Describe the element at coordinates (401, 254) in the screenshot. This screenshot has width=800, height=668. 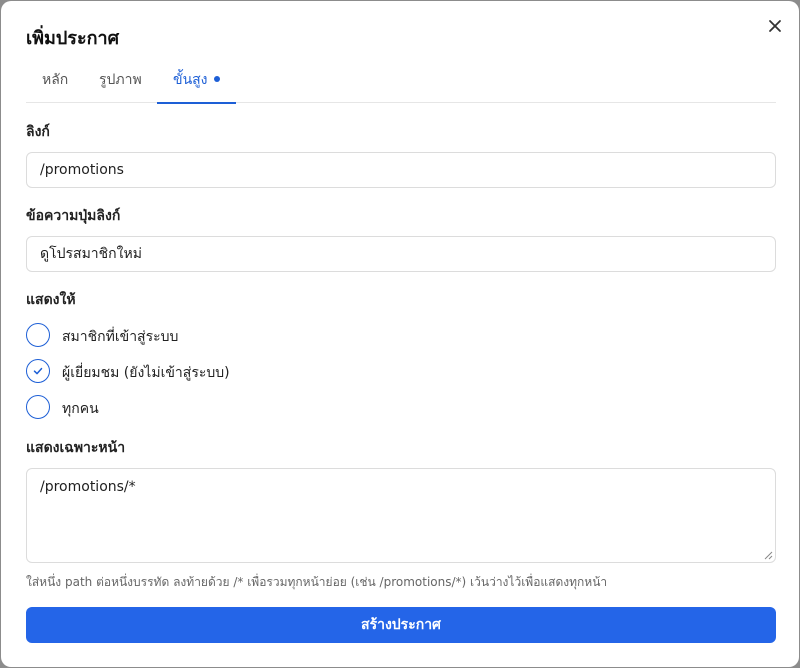
I see `button-text-input: ดูโปรสมาชิกใหม่` at that location.